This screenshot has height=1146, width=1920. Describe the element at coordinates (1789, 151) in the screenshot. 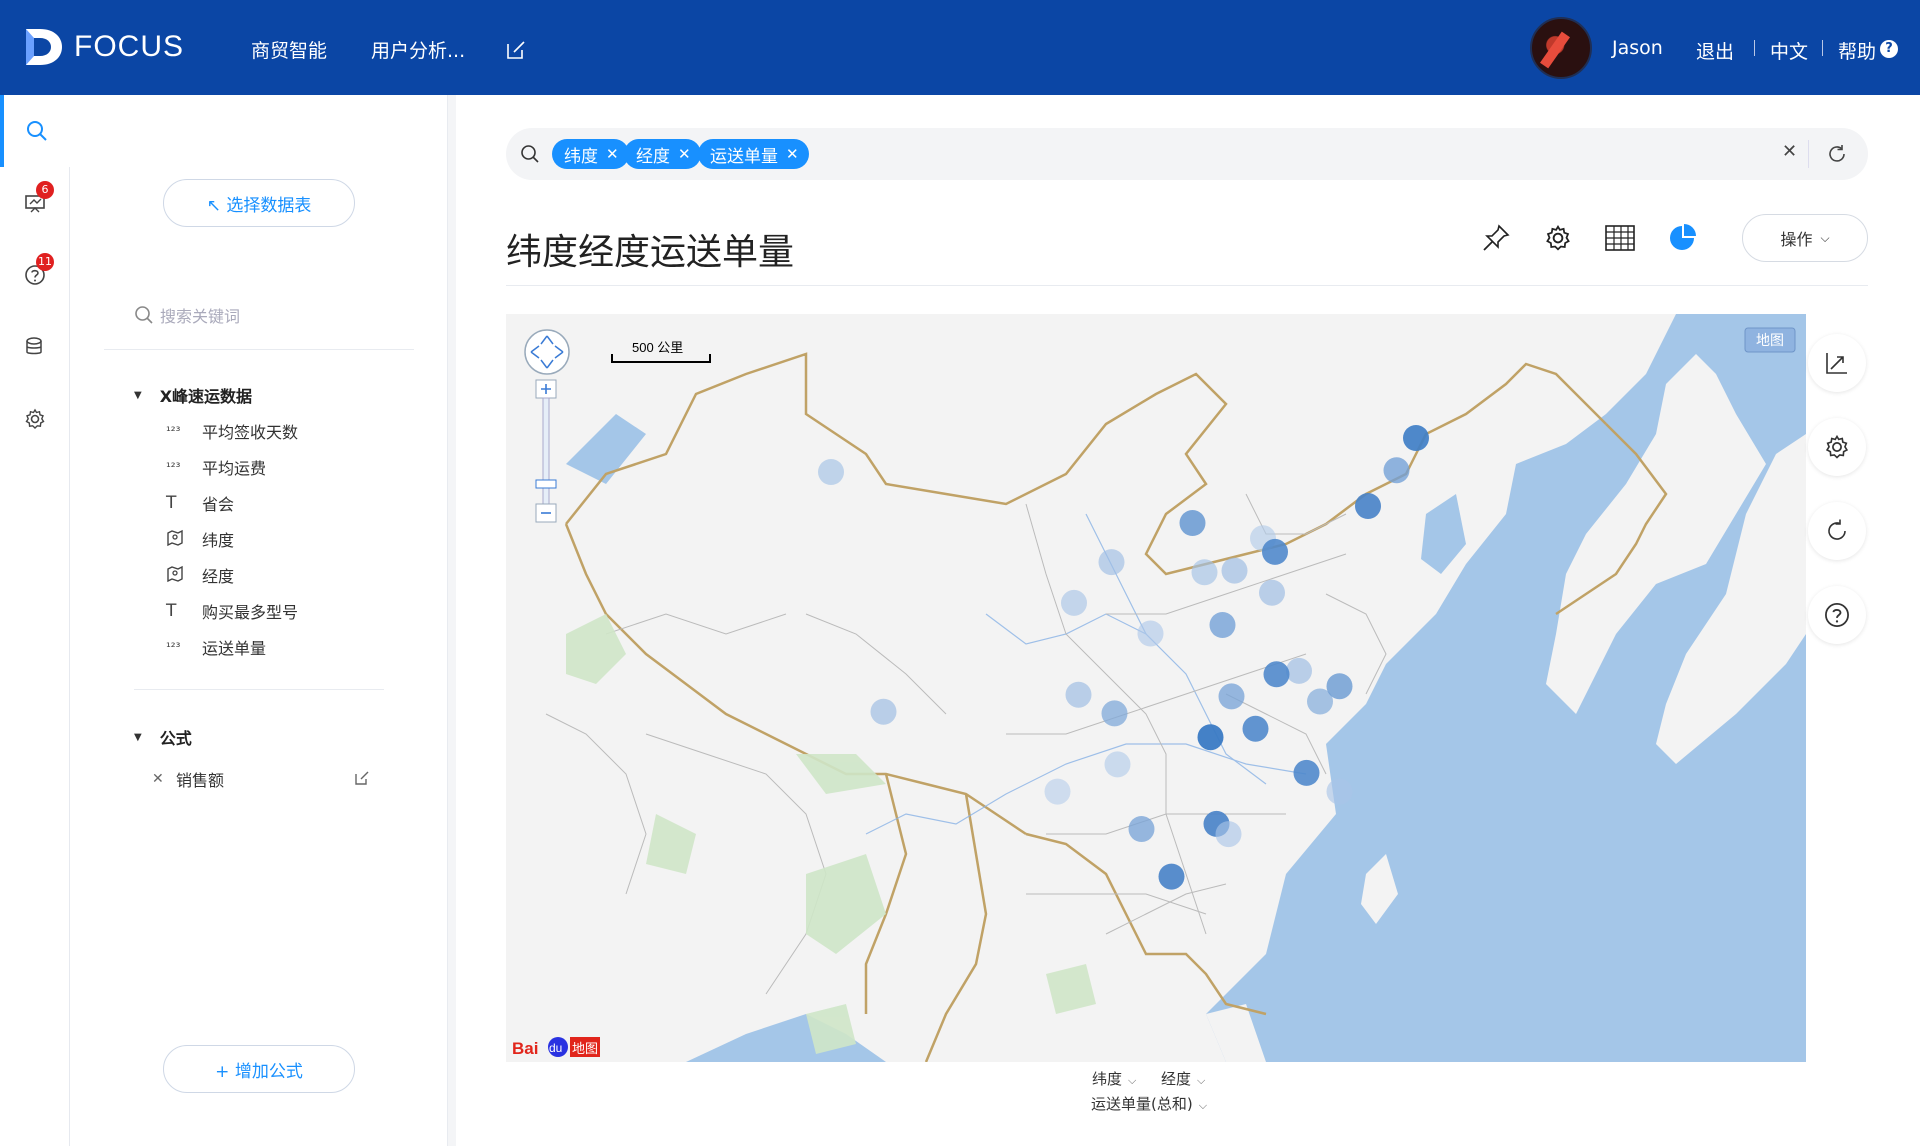

I see `clear-icon: ✕` at that location.